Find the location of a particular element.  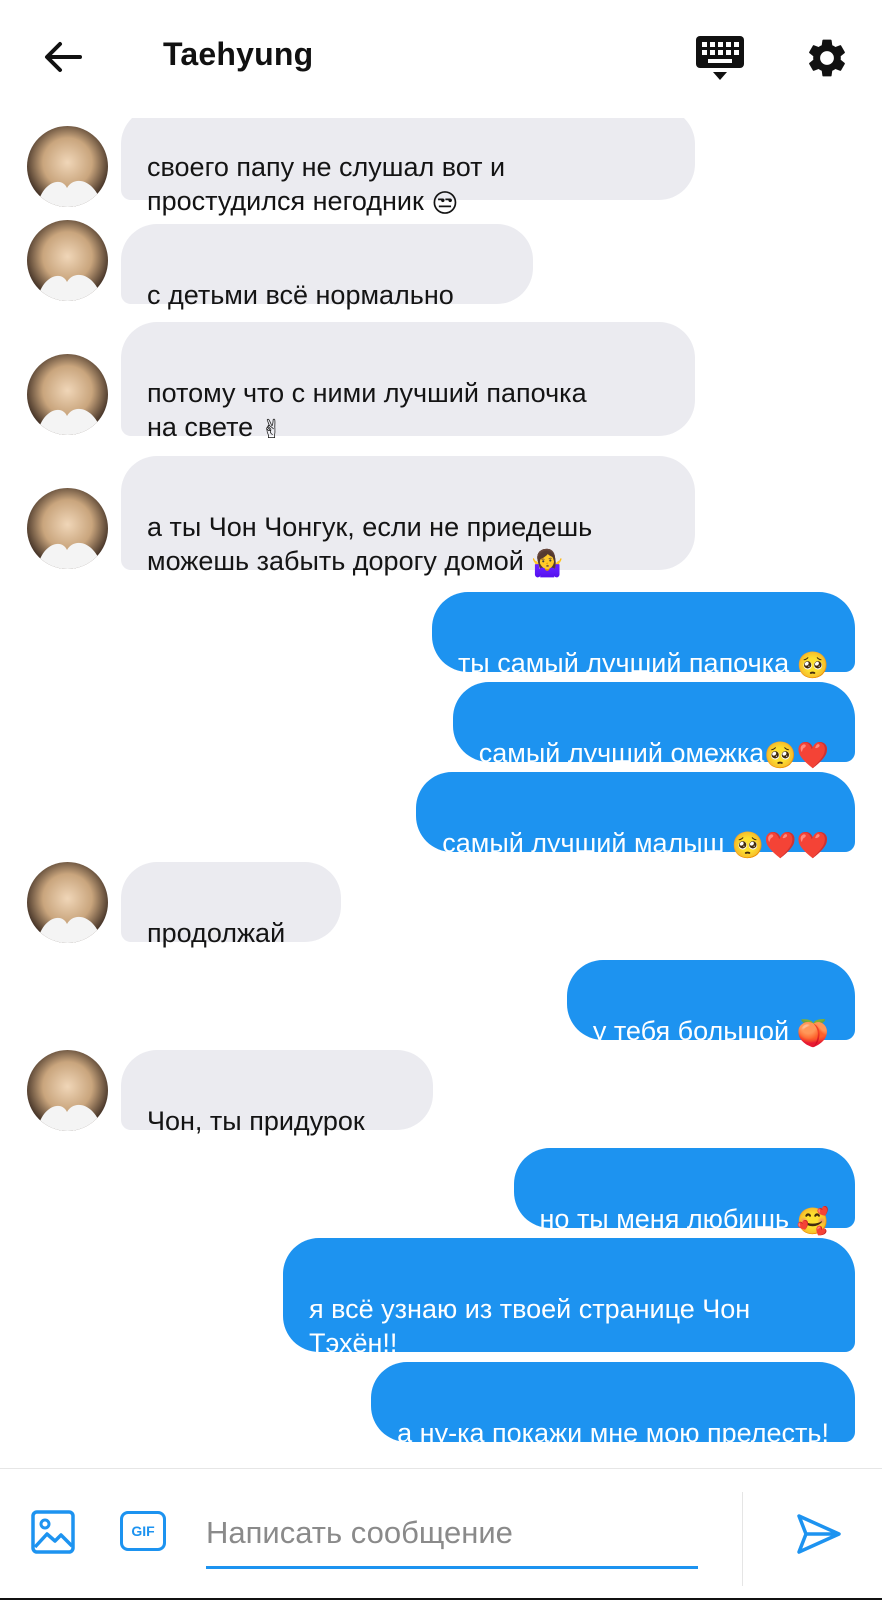

message-text: у тебя большой is located at coordinates (691, 1031).